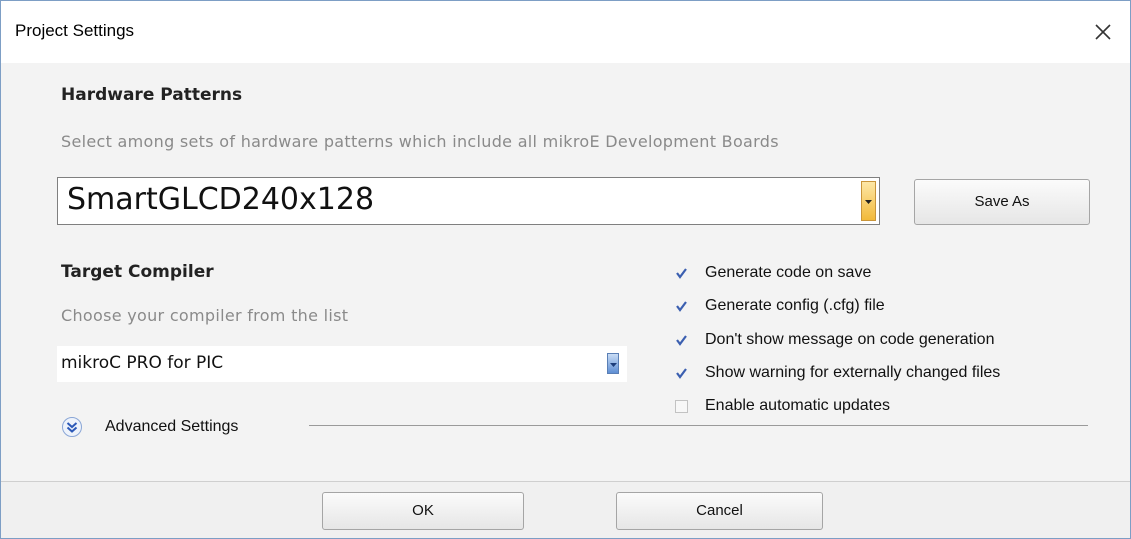 The image size is (1131, 539). Describe the element at coordinates (468, 201) in the screenshot. I see `hardware-pattern-select: SmartGLCD240x128` at that location.